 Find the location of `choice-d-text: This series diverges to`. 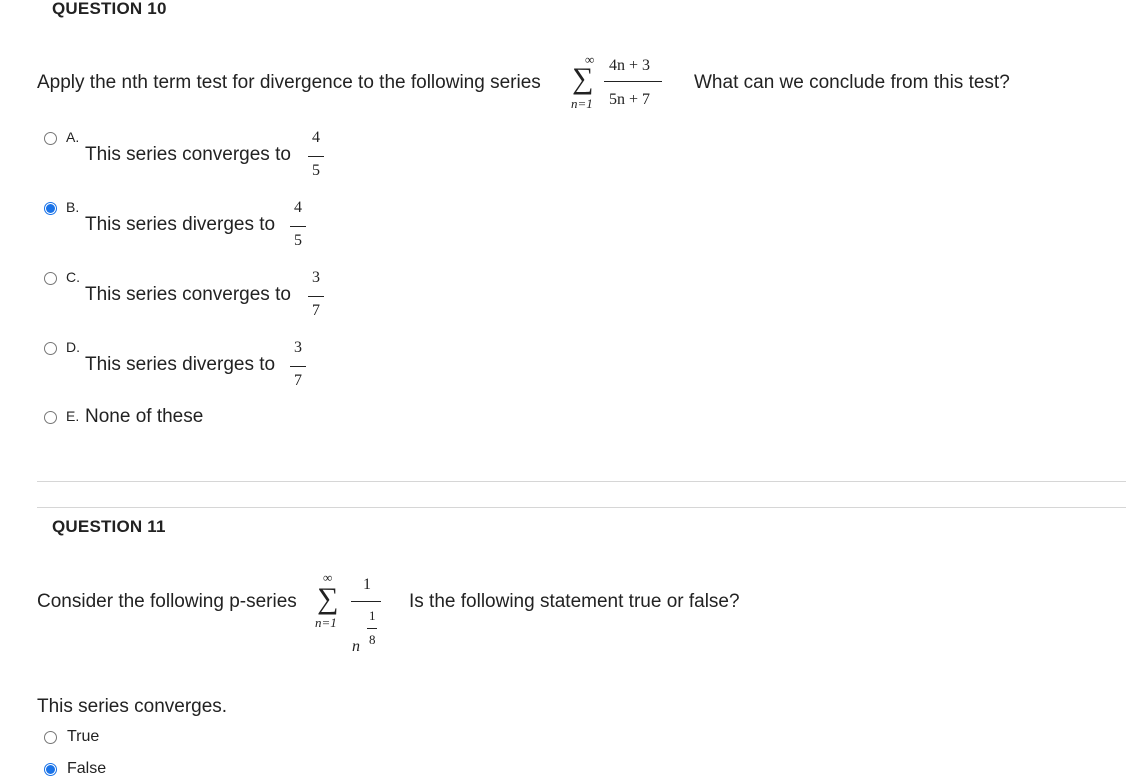

choice-d-text: This series diverges to is located at coordinates (180, 364).